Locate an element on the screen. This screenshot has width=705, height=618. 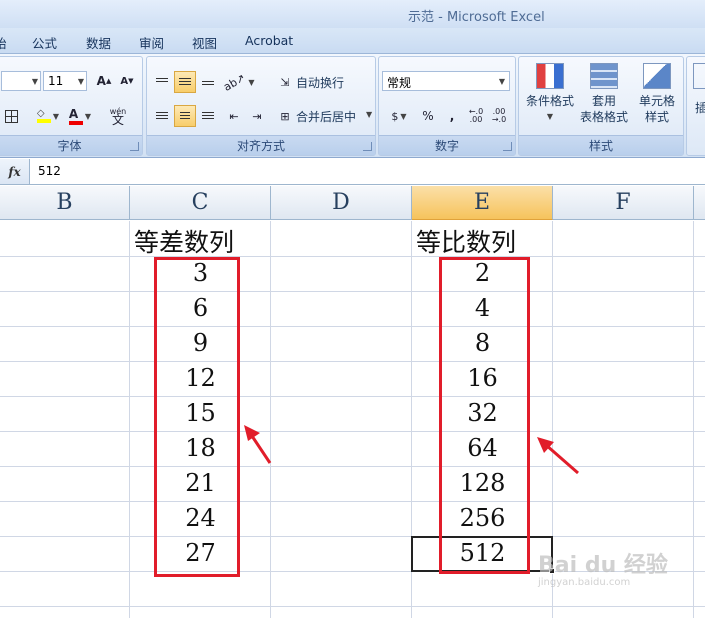
increase-indent-icon: ⇥ is located at coordinates (257, 116).